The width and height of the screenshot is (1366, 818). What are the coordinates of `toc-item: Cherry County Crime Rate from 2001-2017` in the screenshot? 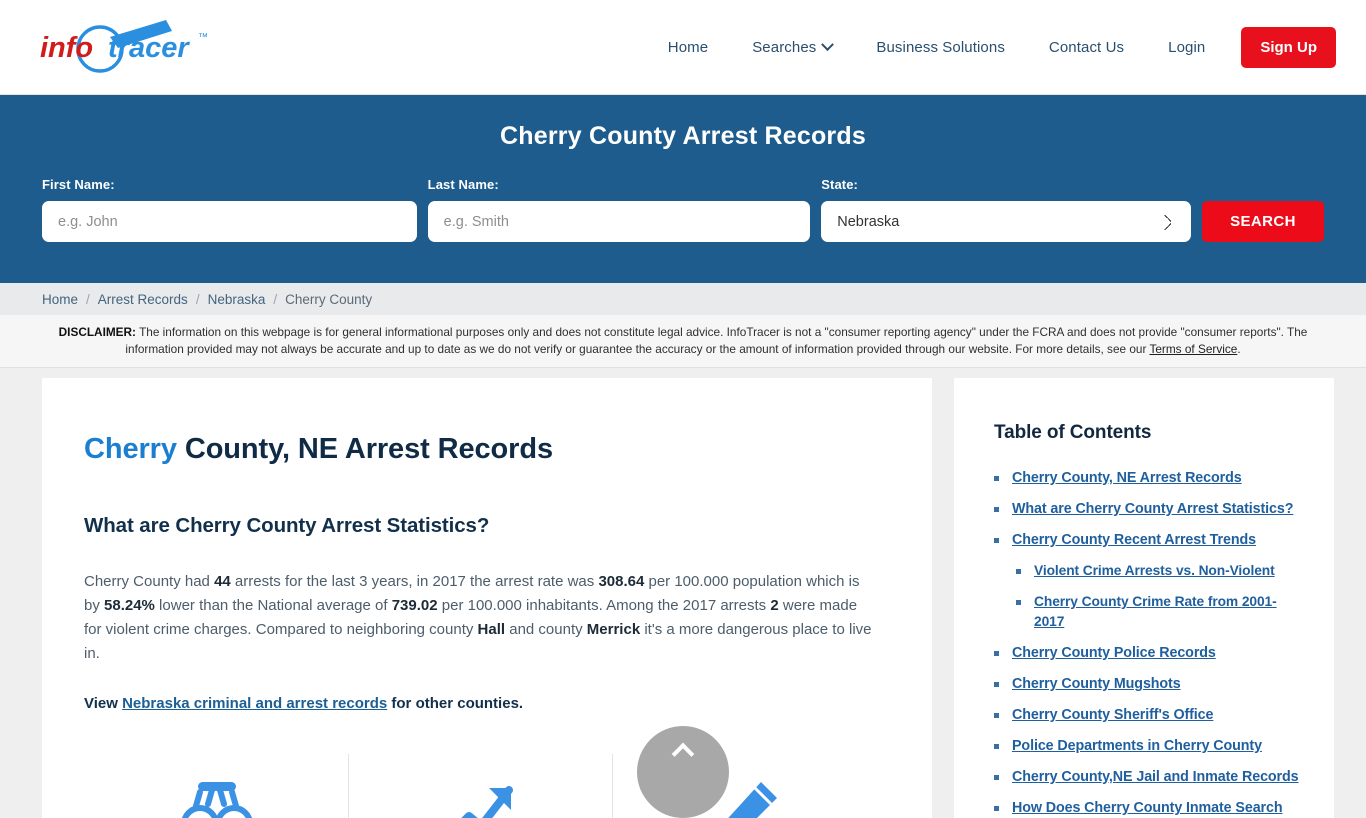 It's located at (1149, 612).